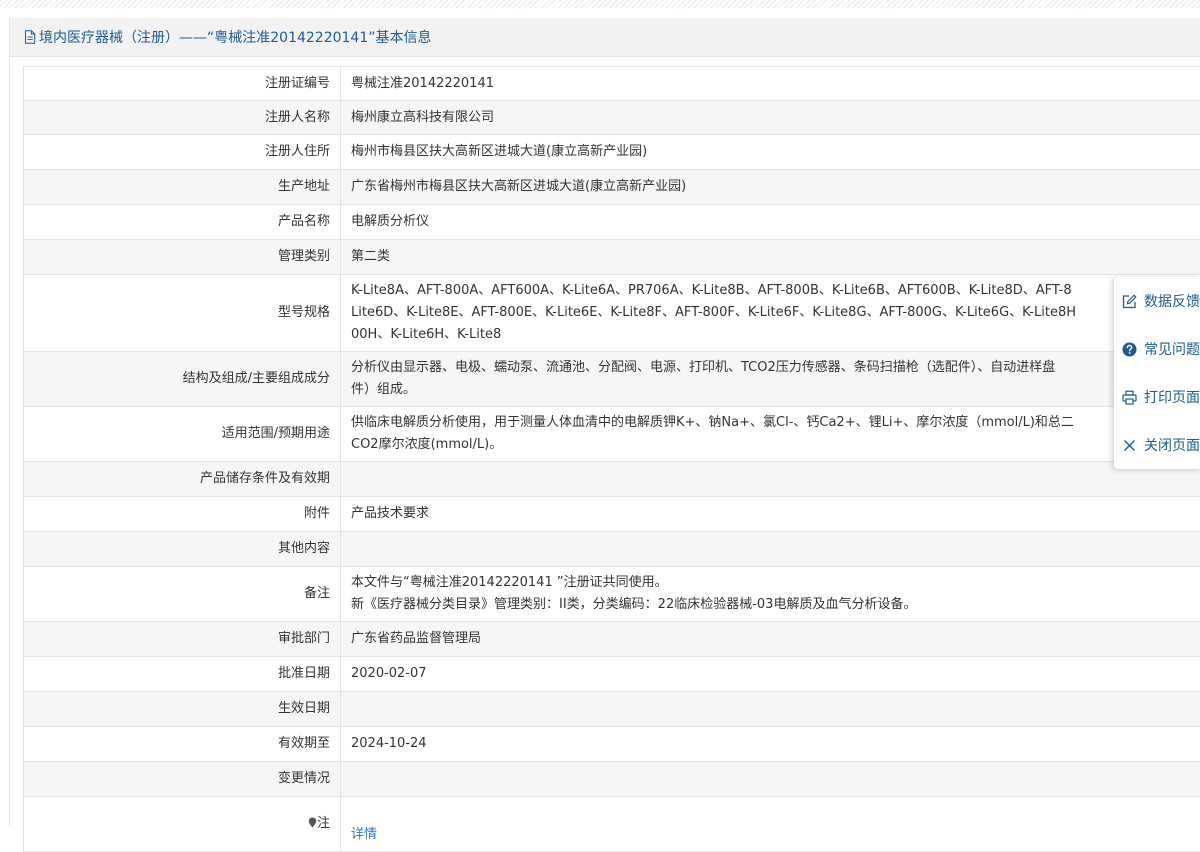  What do you see at coordinates (182, 479) in the screenshot?
I see `row-label: 产品储存条件及有效期` at bounding box center [182, 479].